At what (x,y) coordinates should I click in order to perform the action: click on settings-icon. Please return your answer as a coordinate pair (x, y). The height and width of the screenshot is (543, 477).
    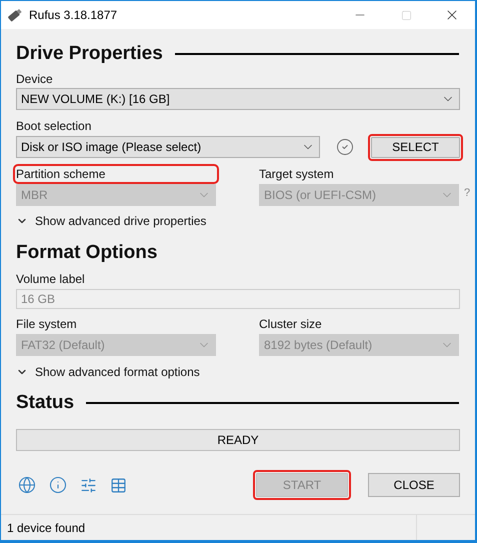
    Looking at the image, I should click on (88, 485).